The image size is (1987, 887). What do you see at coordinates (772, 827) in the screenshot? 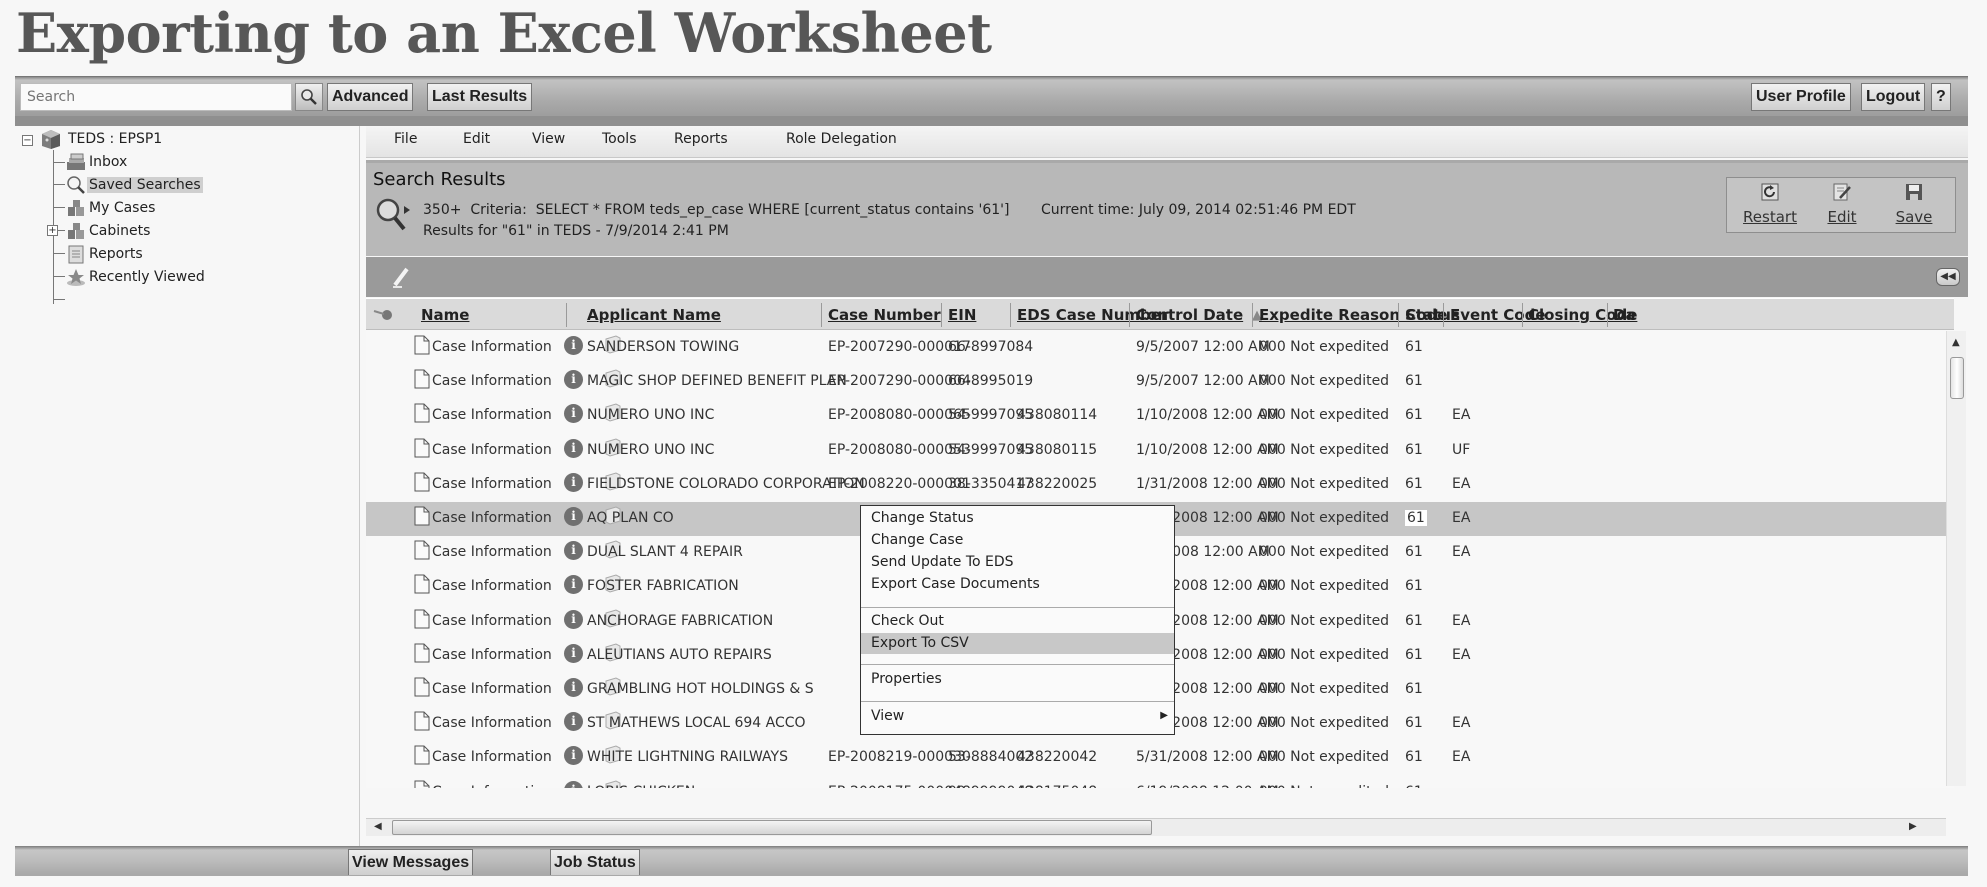
I see `horizontal-scroll-thumb` at bounding box center [772, 827].